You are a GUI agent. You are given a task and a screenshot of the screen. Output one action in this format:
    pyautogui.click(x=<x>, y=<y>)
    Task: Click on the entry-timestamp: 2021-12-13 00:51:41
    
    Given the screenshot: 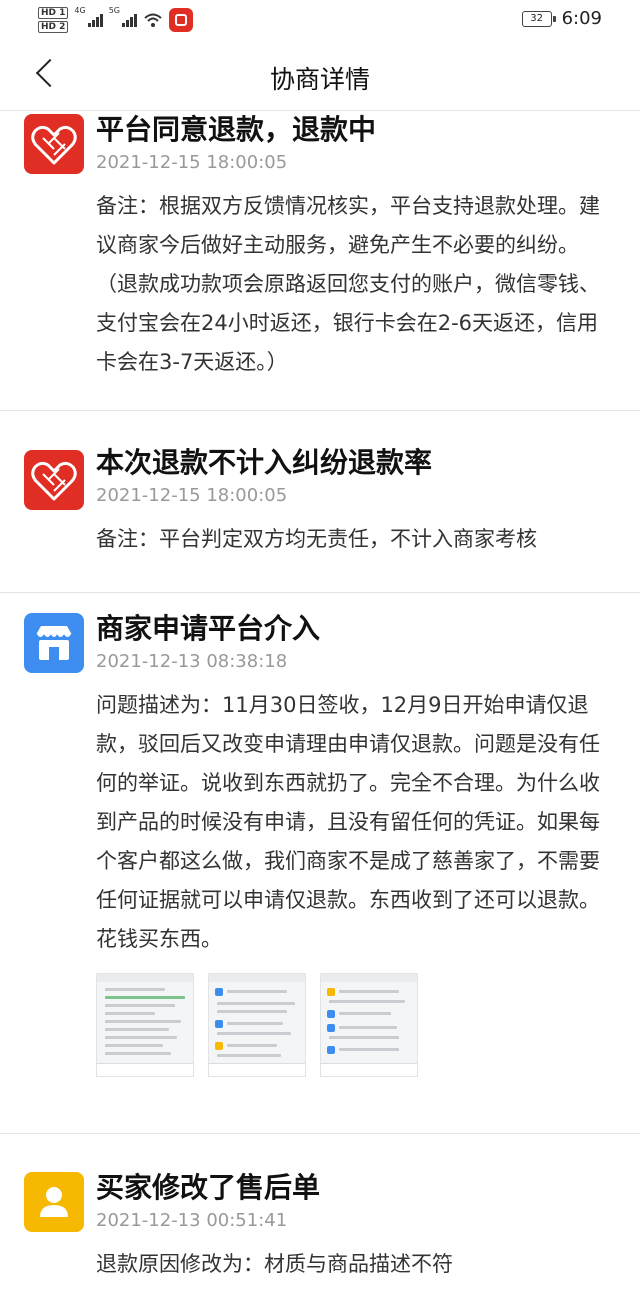 What is the action you would take?
    pyautogui.click(x=192, y=1220)
    